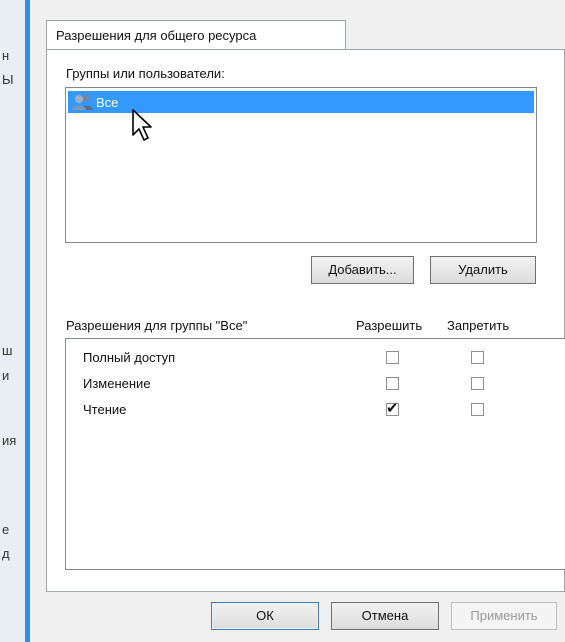 This screenshot has height=642, width=565. Describe the element at coordinates (477, 409) in the screenshot. I see `deny-read-checkbox` at that location.